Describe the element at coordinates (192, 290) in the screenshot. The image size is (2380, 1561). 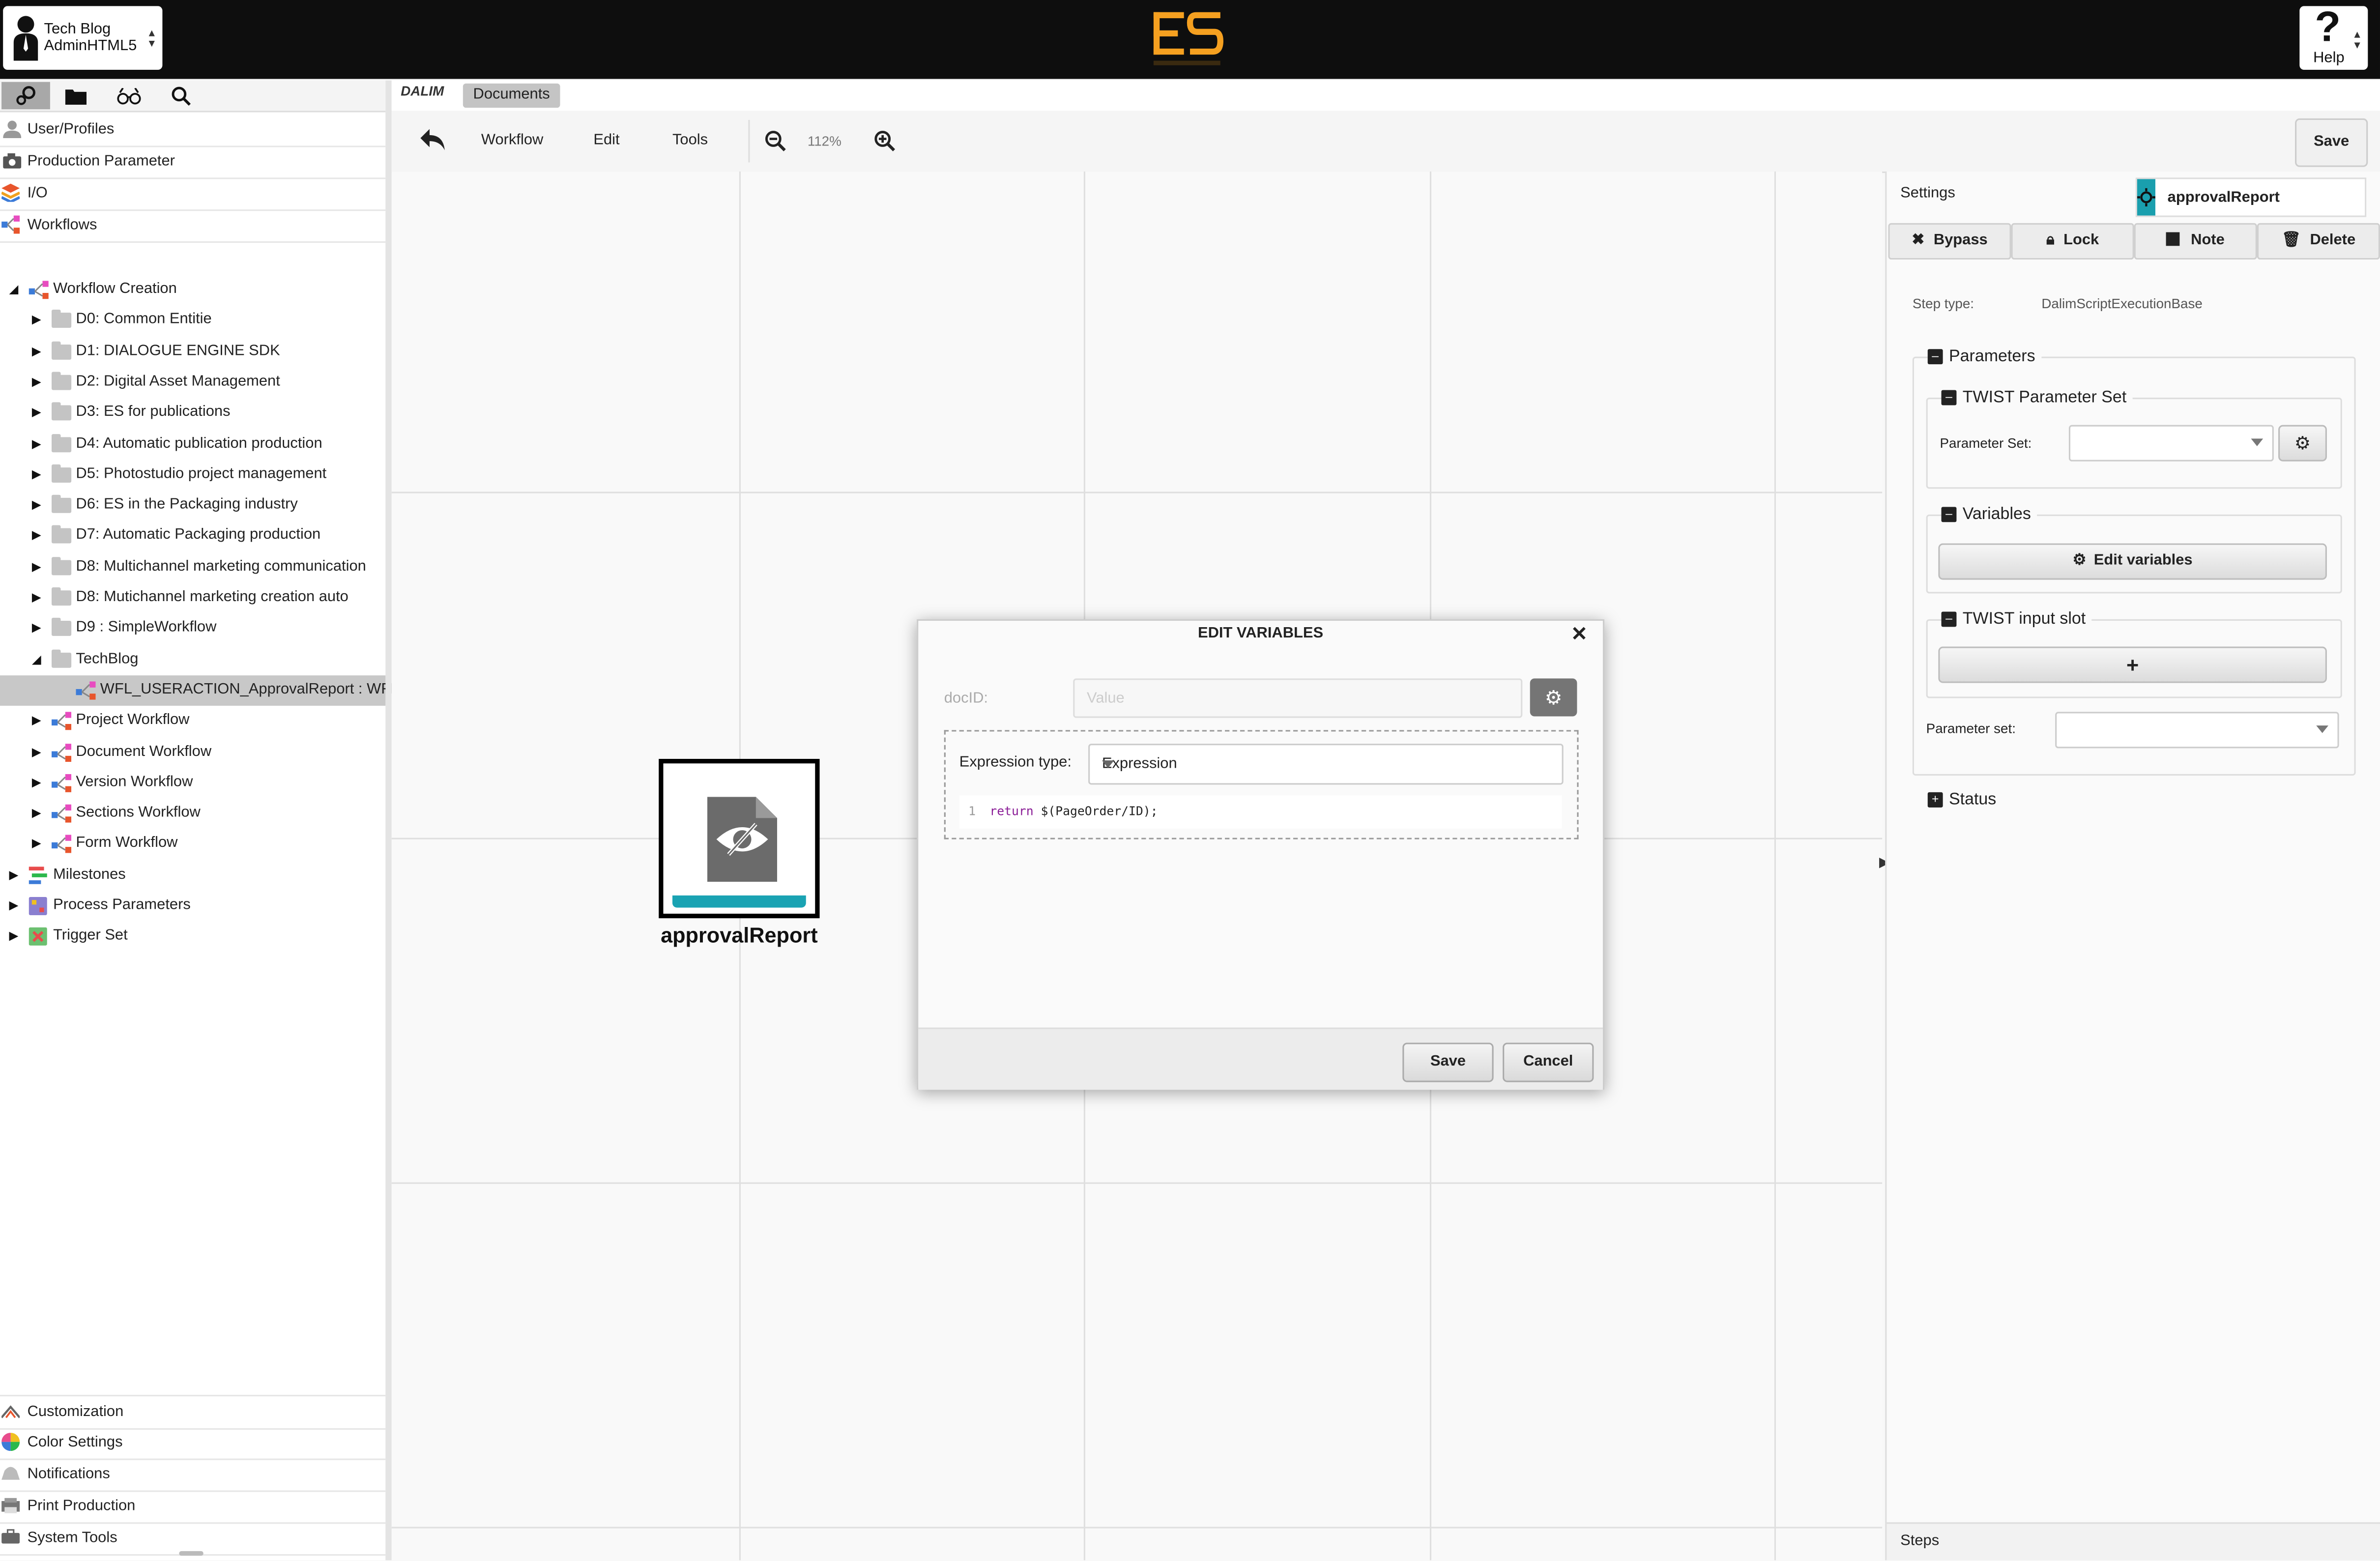
I see `tree-item: ◢ Workflow Creation` at that location.